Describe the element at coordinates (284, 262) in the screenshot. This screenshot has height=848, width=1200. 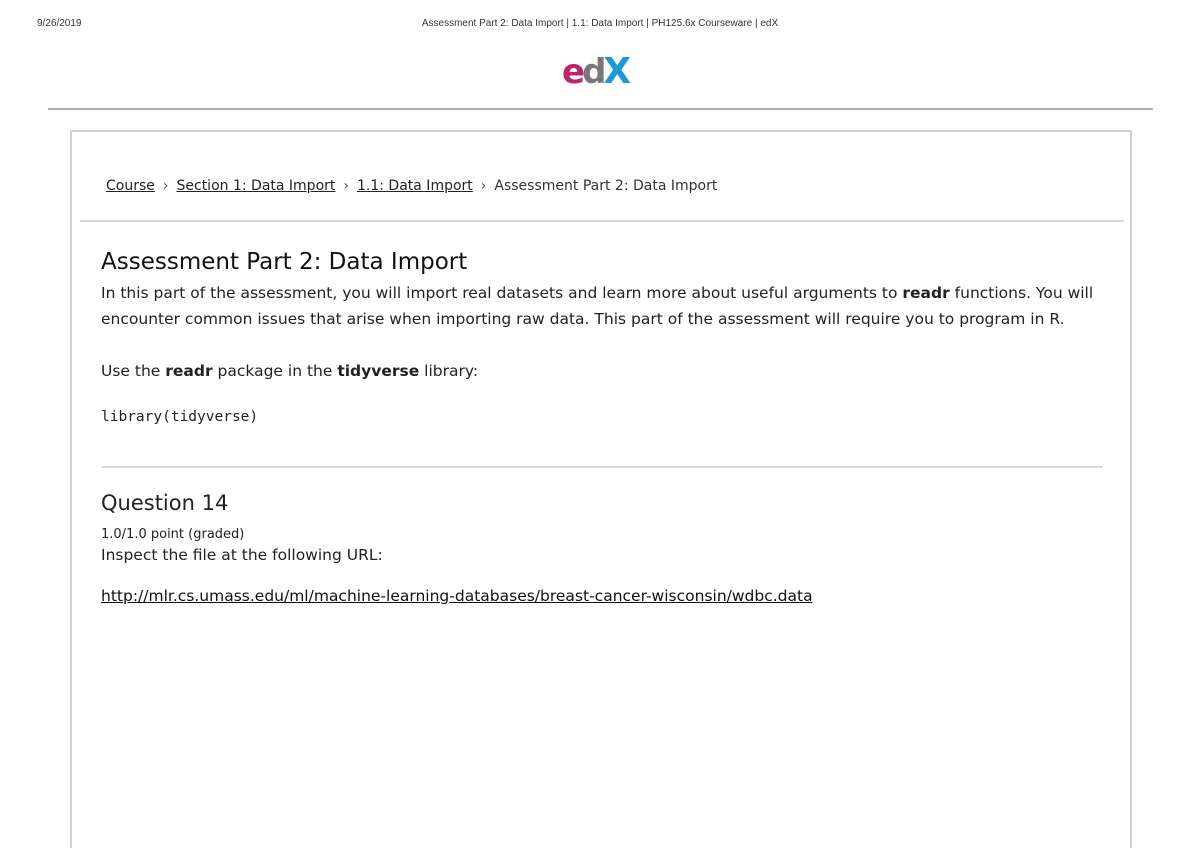
I see `problem-title: Assessment Part 2: Data Import` at that location.